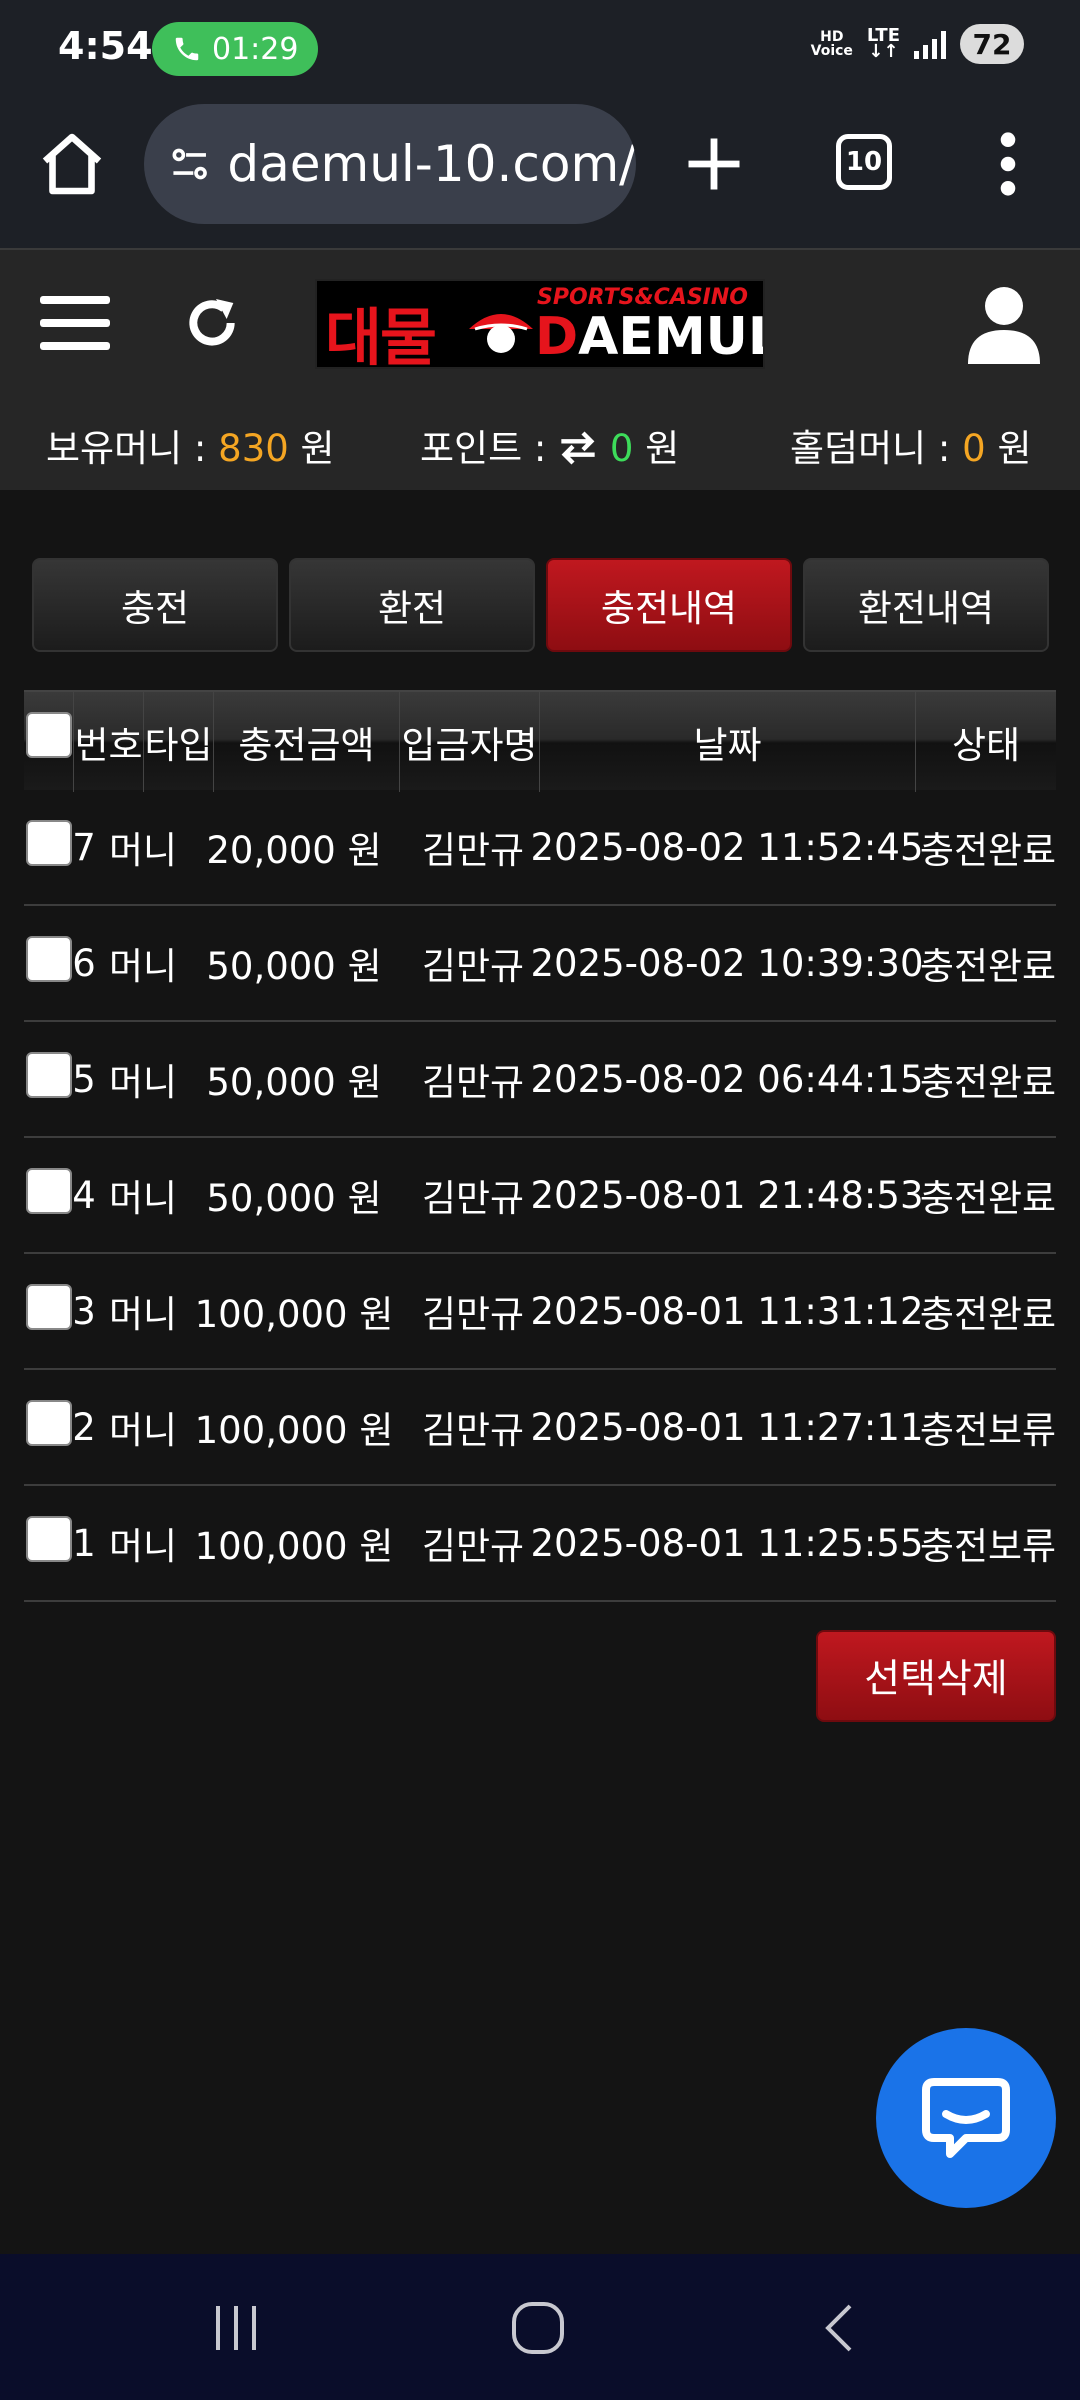  Describe the element at coordinates (307, 742) in the screenshot. I see `header-amount: 충전금액` at that location.